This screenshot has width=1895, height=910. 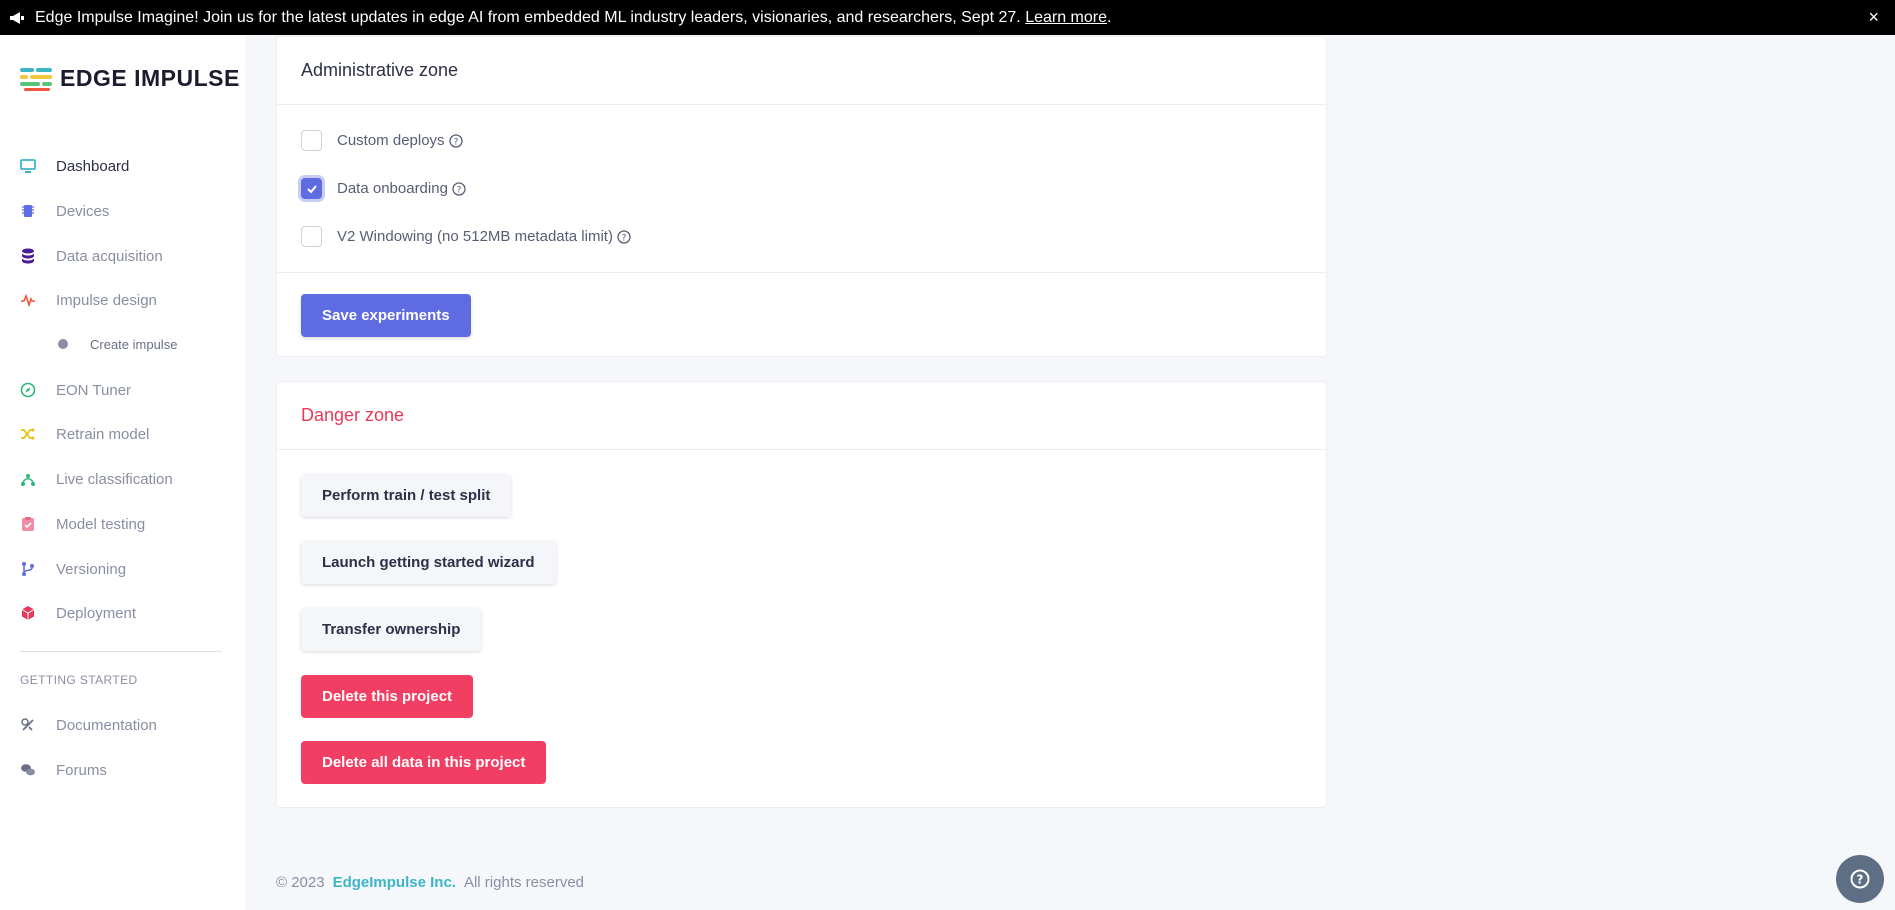 I want to click on check-icon, so click(x=311, y=188).